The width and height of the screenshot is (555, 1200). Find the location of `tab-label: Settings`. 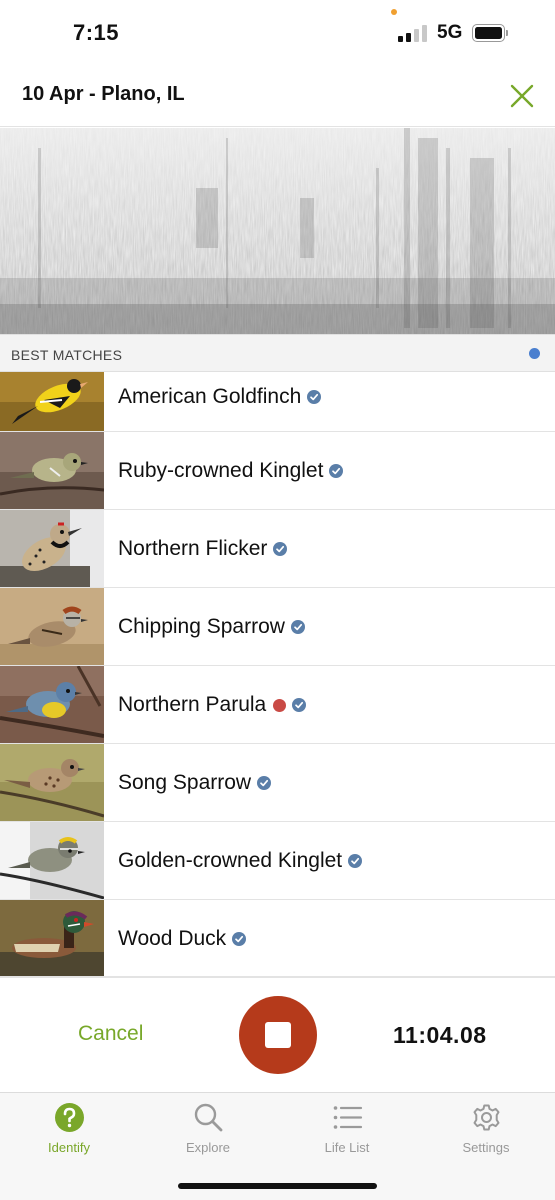

tab-label: Settings is located at coordinates (486, 1147).